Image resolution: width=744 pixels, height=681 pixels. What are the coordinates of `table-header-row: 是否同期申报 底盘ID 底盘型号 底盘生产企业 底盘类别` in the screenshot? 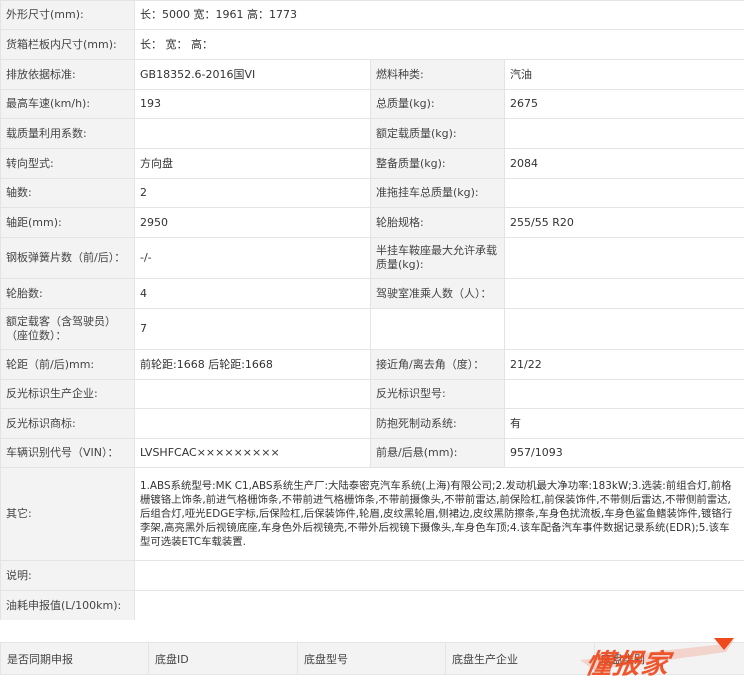 It's located at (372, 659).